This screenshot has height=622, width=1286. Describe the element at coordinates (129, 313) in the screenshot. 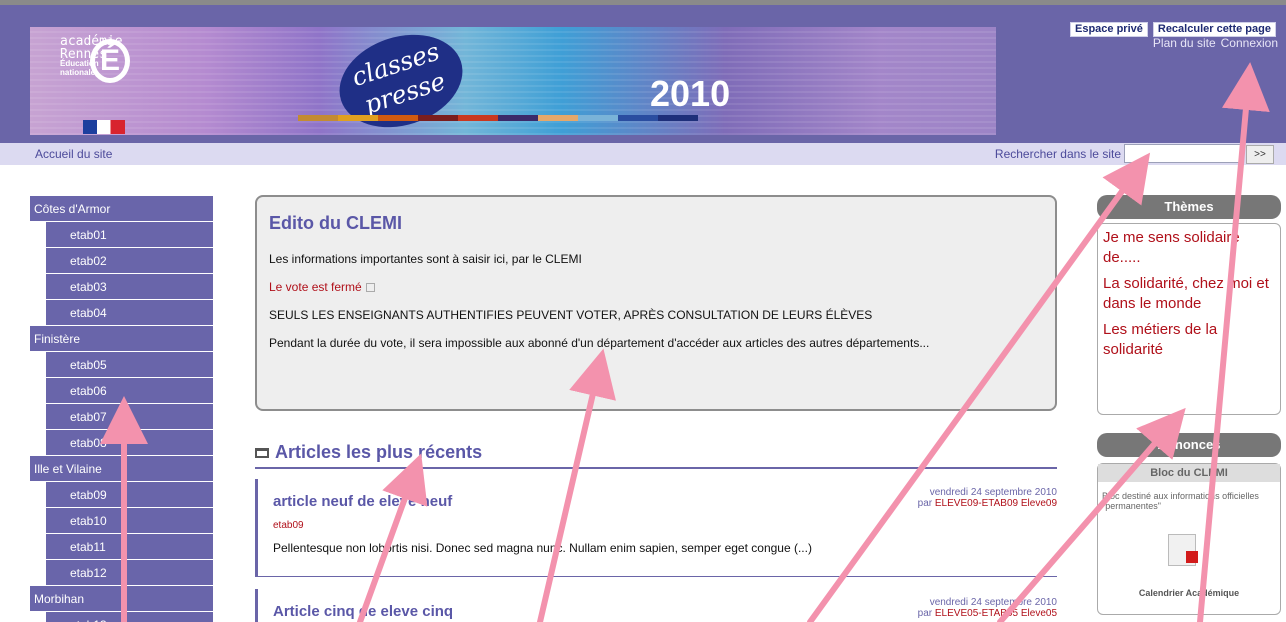

I see `sidebar-item-etab: etab04` at that location.